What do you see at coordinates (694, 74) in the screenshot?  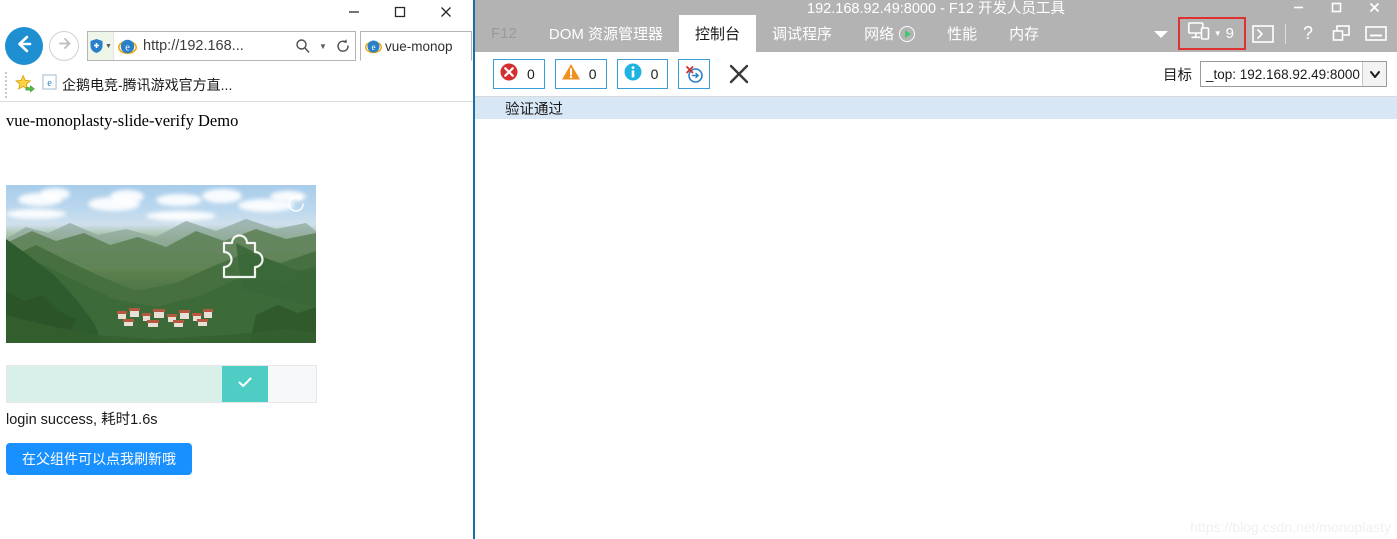 I see `clear-on-navigate-icon` at bounding box center [694, 74].